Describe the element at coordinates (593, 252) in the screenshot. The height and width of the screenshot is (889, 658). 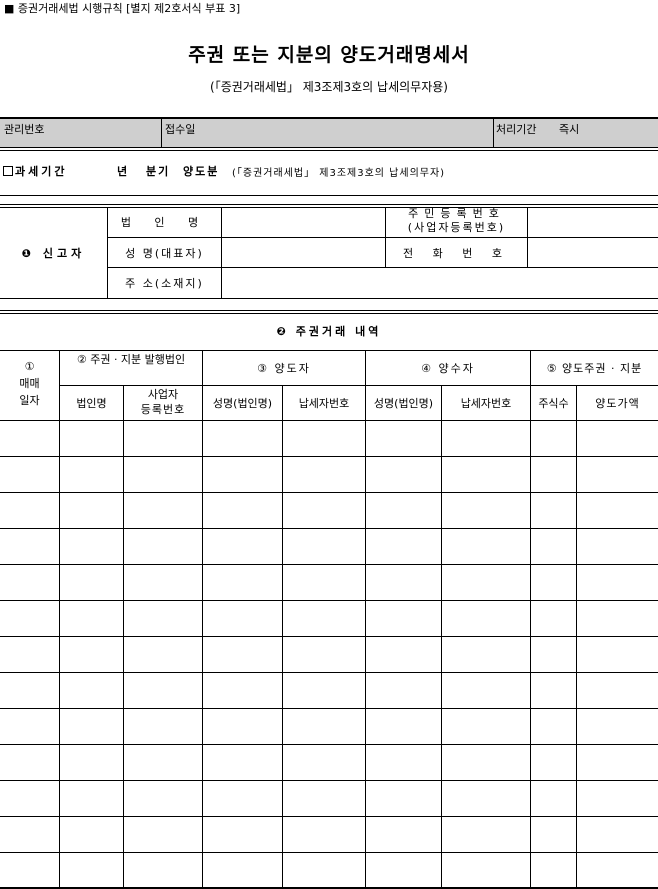
I see `phone-field` at that location.